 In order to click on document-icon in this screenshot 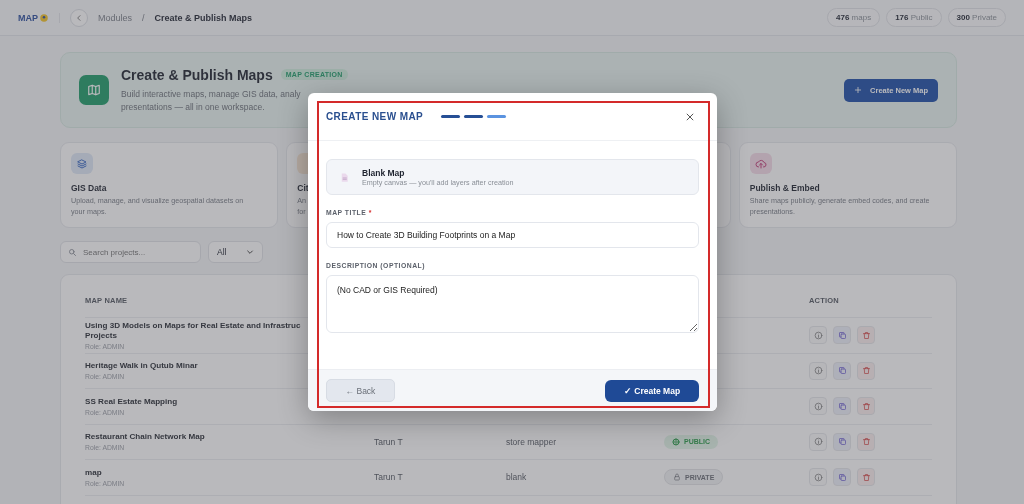, I will do `click(344, 177)`.